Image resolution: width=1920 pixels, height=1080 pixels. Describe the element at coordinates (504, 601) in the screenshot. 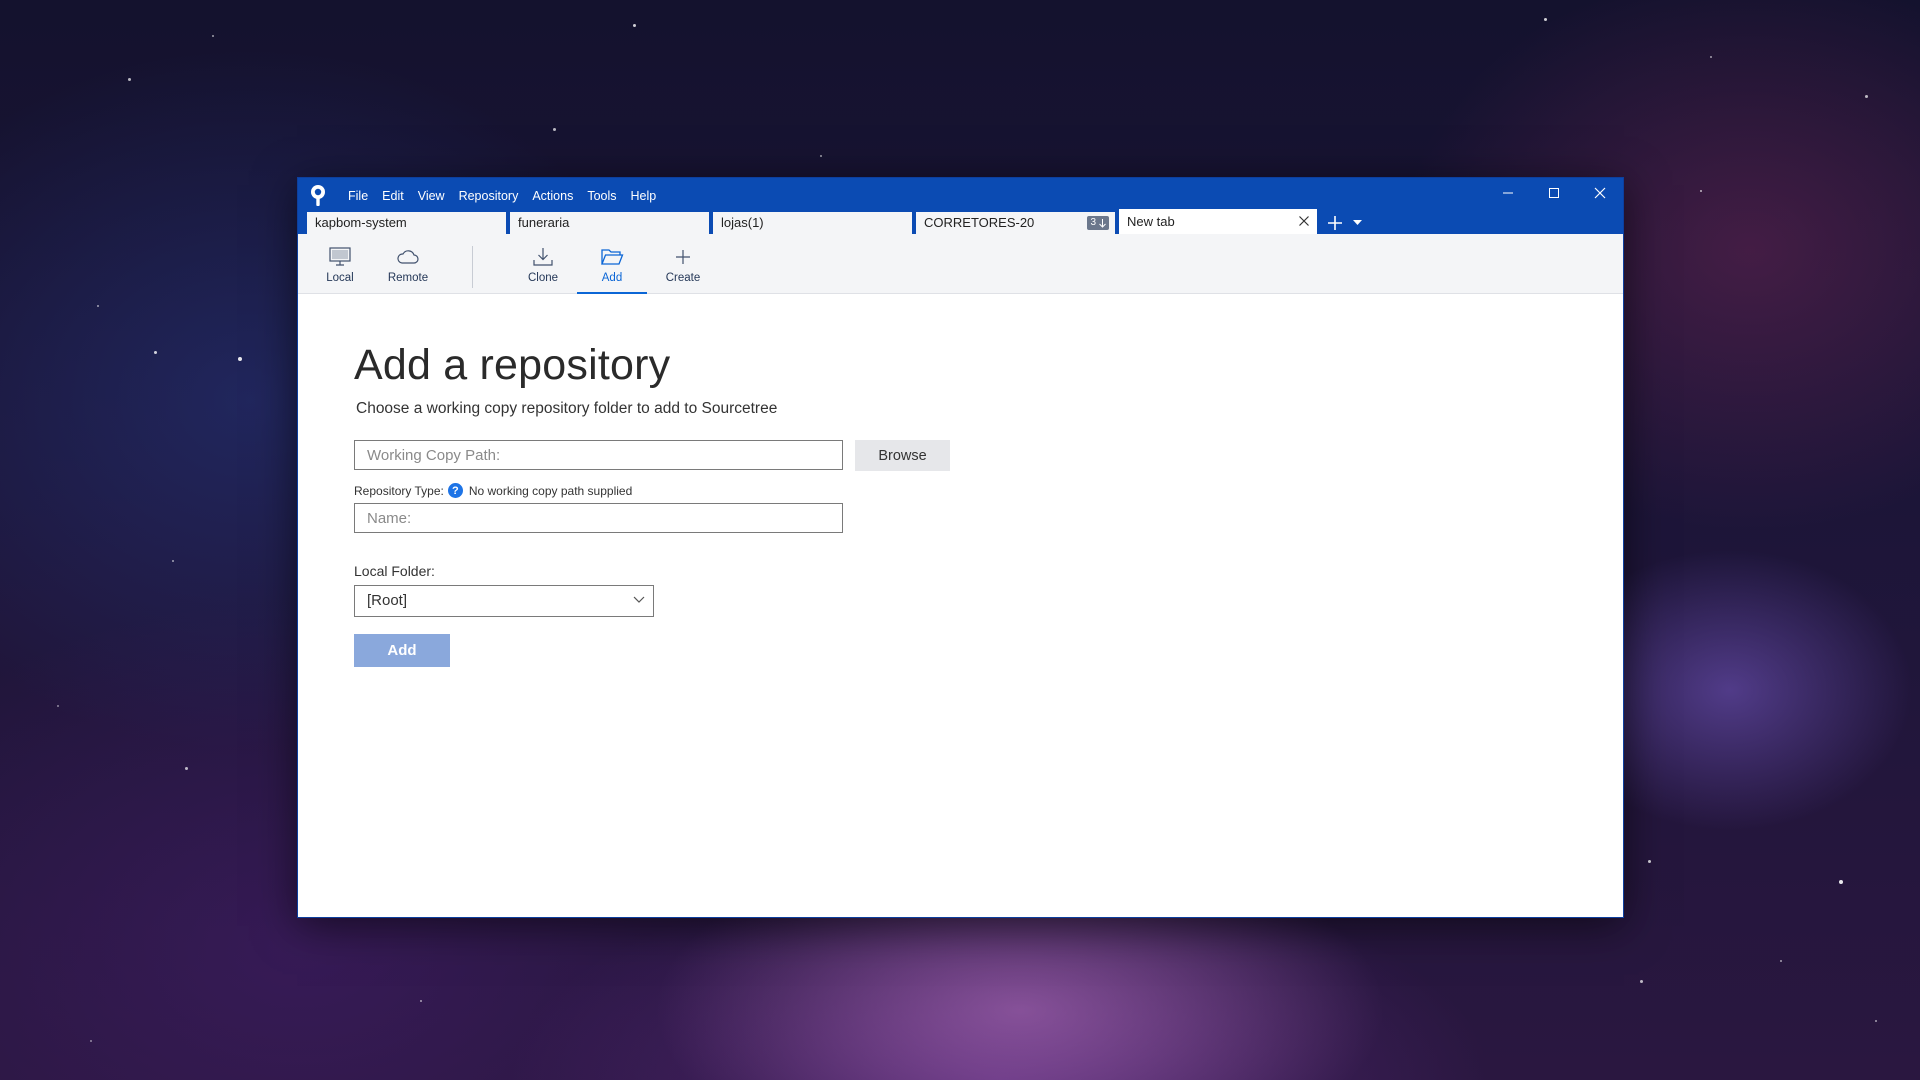

I see `local-folder-select: [Root]` at that location.